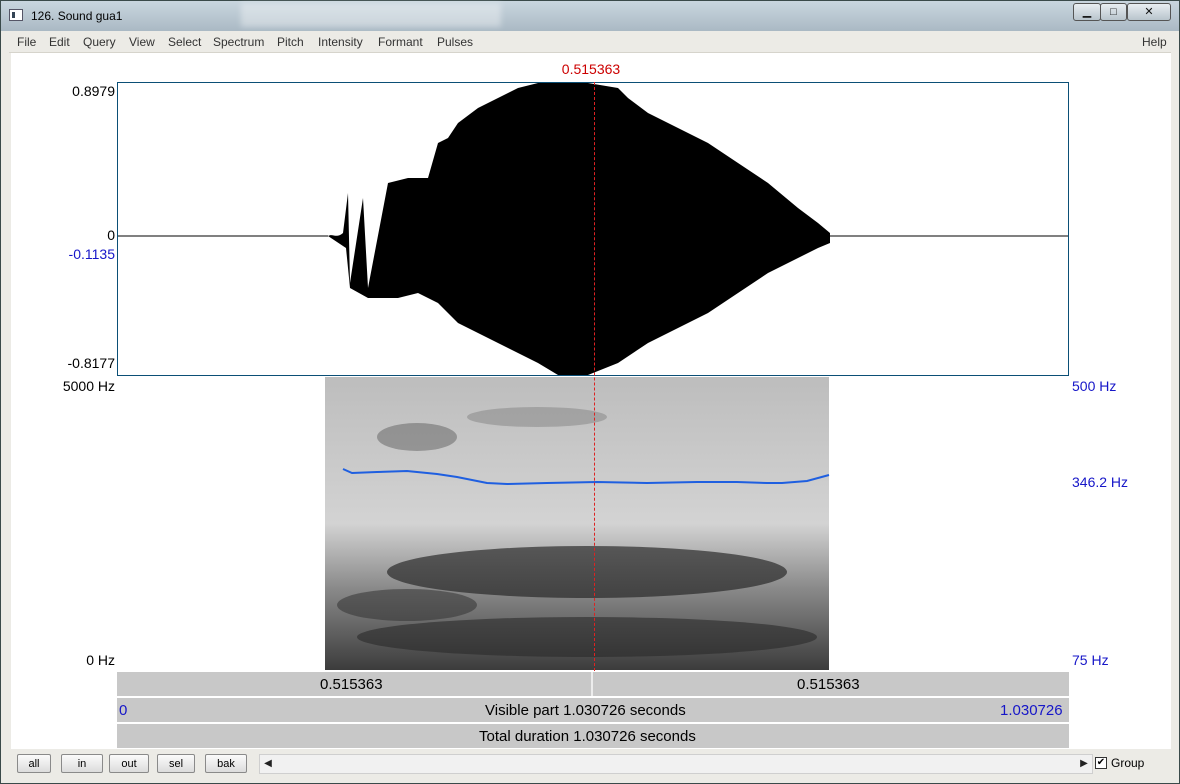  Describe the element at coordinates (1090, 660) in the screenshot. I see `pitch-bottom-label: 75 Hz` at that location.